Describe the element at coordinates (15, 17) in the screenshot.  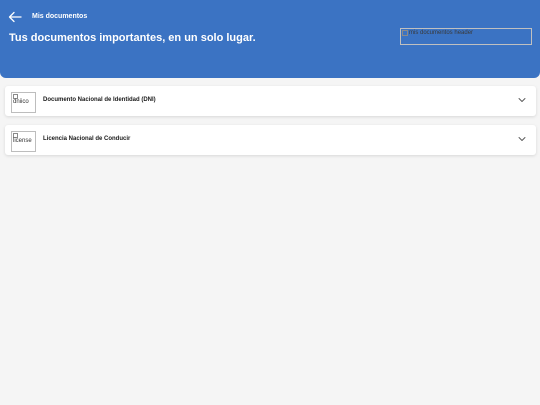
I see `arrow-left-icon` at that location.